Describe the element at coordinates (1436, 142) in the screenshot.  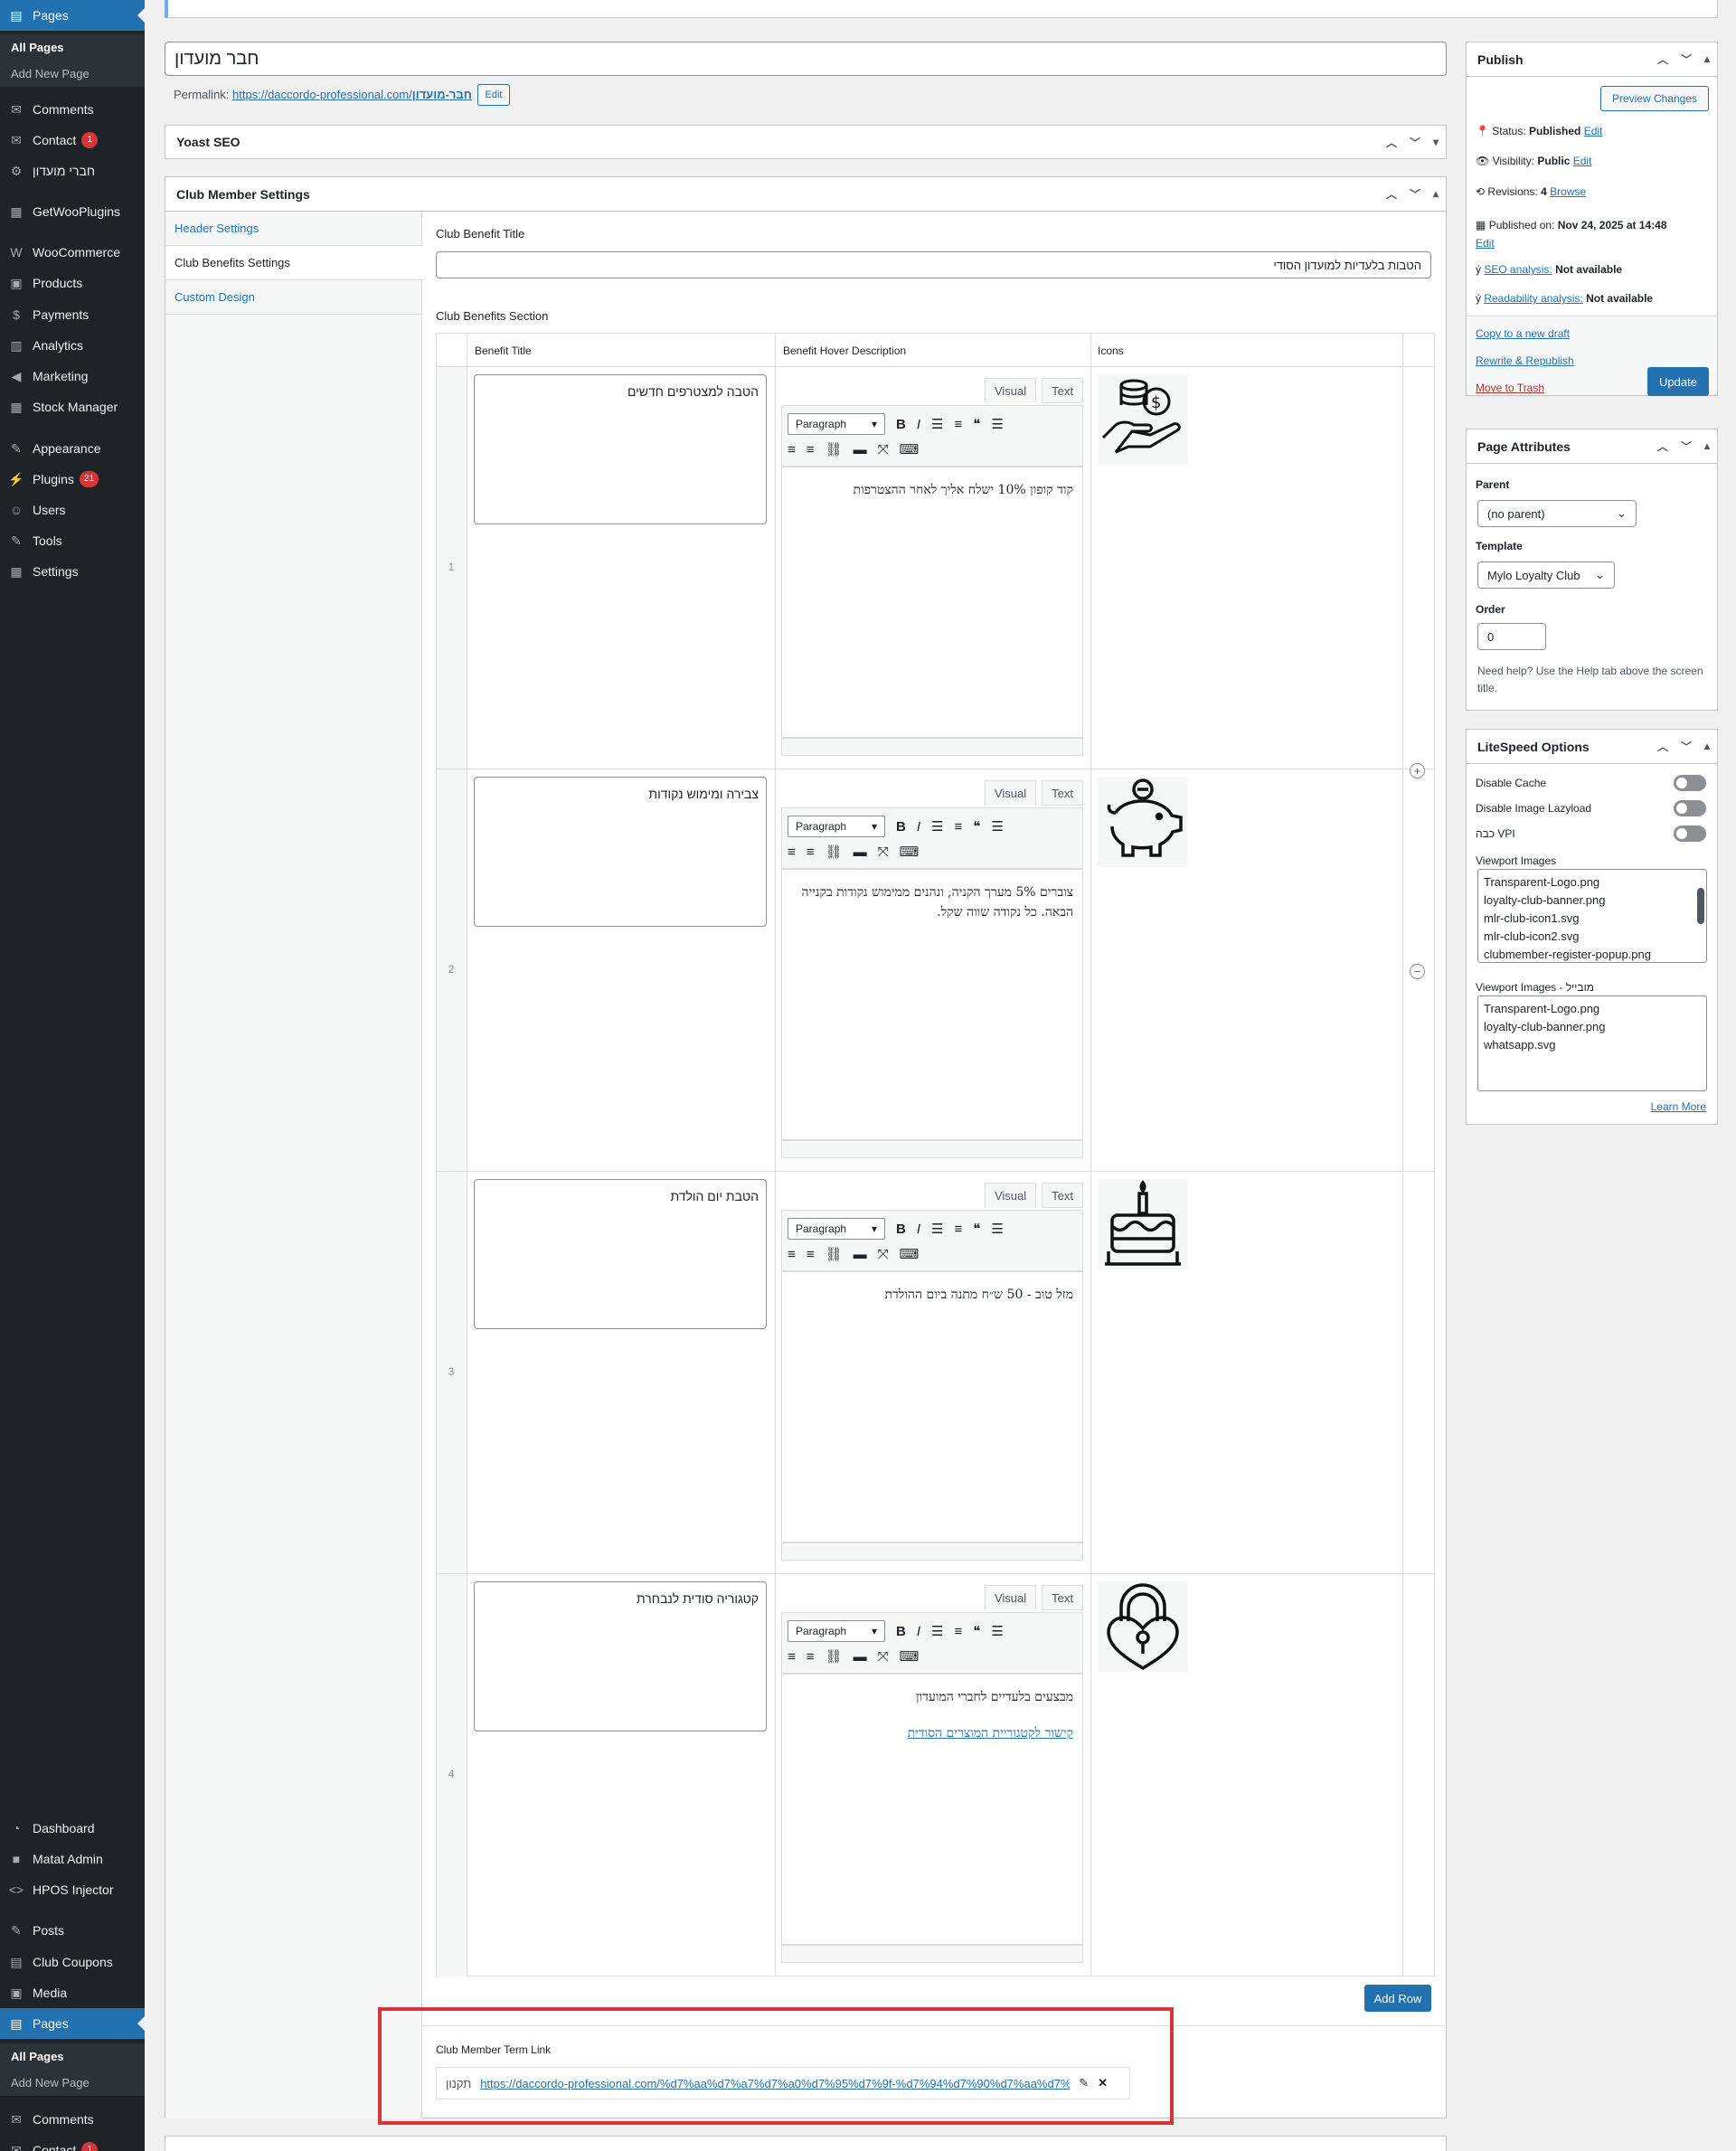
I see `toggle-icon: ▾` at that location.